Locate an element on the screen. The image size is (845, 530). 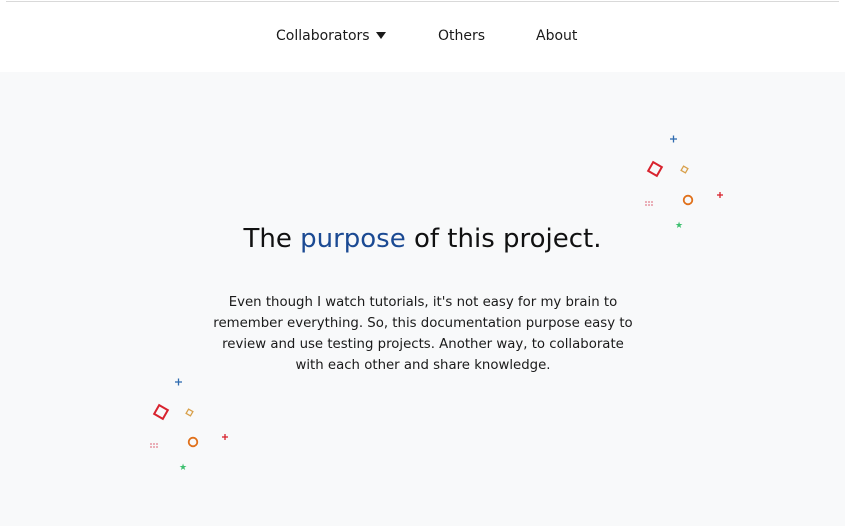
nav-item-label: About is located at coordinates (557, 36).